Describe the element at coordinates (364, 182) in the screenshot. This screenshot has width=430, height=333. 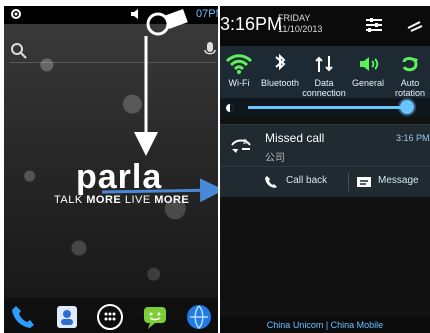
I see `message-icon` at that location.